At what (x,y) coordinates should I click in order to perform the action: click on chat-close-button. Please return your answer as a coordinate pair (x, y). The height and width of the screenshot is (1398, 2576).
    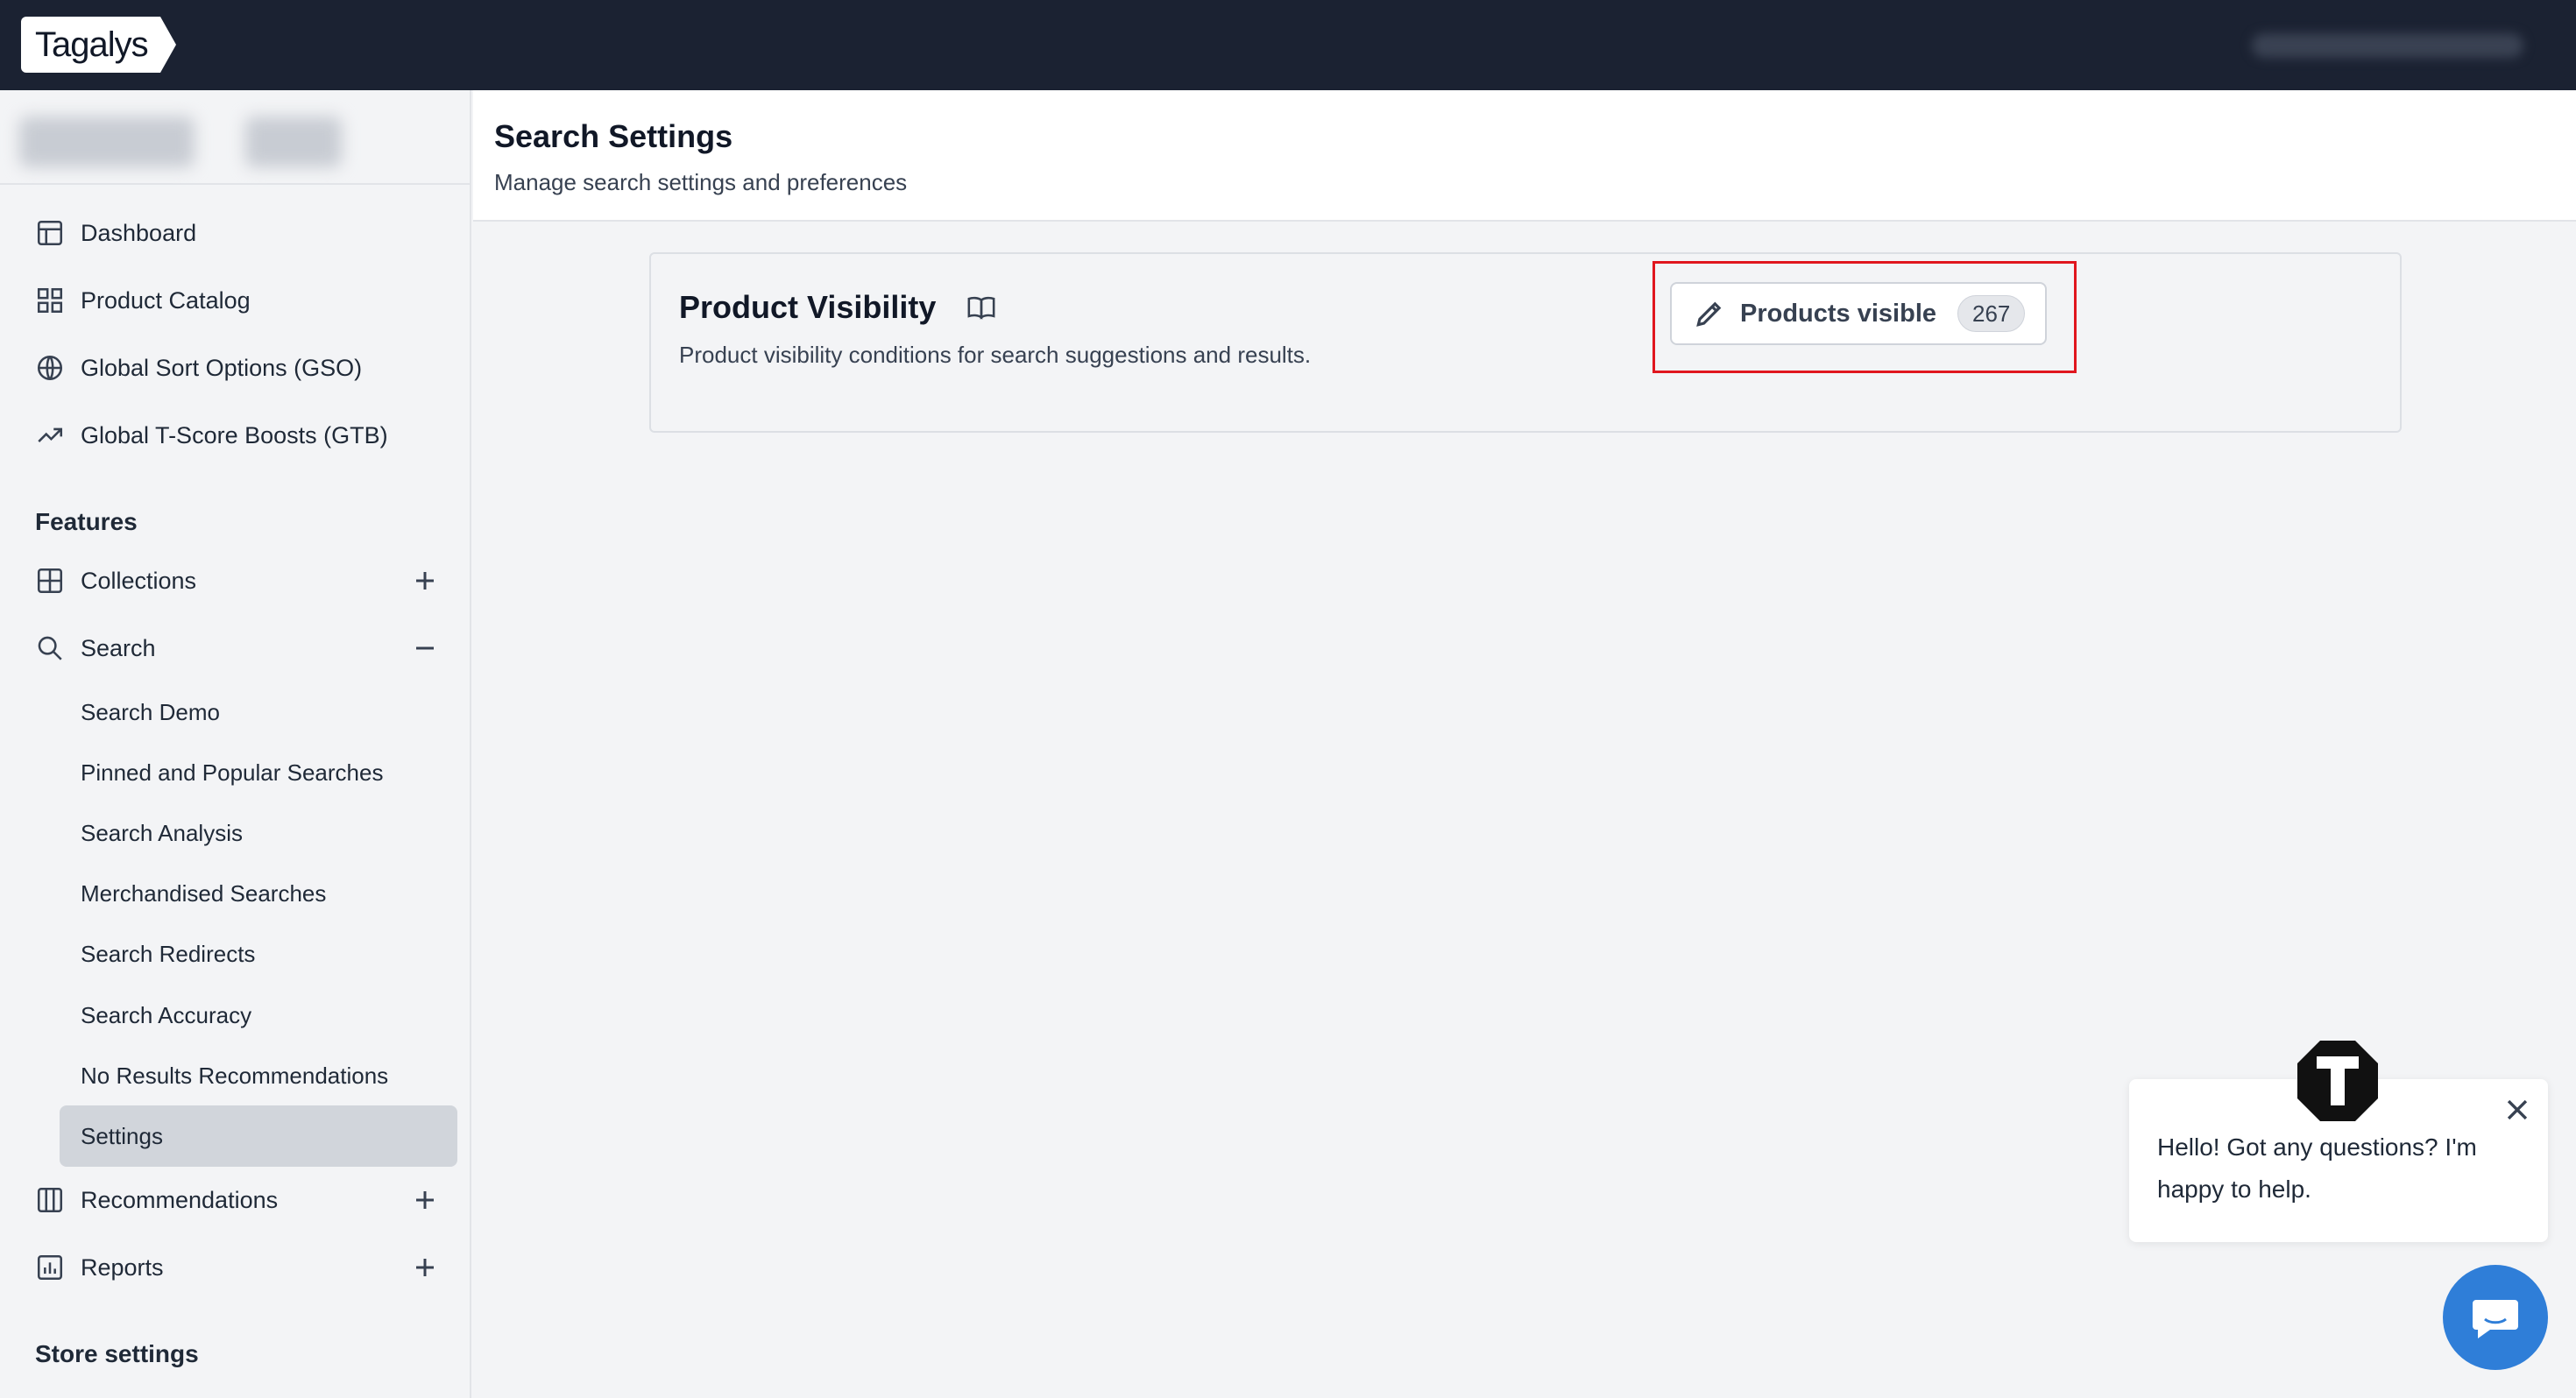
    Looking at the image, I should click on (2517, 1110).